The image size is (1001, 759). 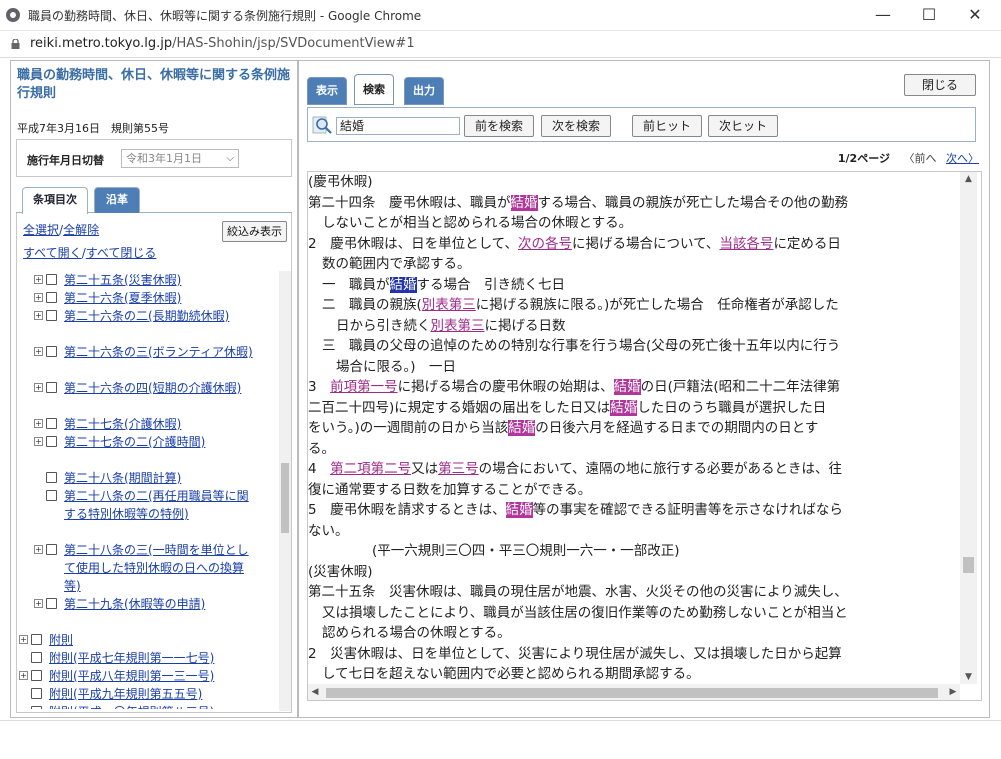 What do you see at coordinates (55, 200) in the screenshot?
I see `tab-toc: 条項目次` at bounding box center [55, 200].